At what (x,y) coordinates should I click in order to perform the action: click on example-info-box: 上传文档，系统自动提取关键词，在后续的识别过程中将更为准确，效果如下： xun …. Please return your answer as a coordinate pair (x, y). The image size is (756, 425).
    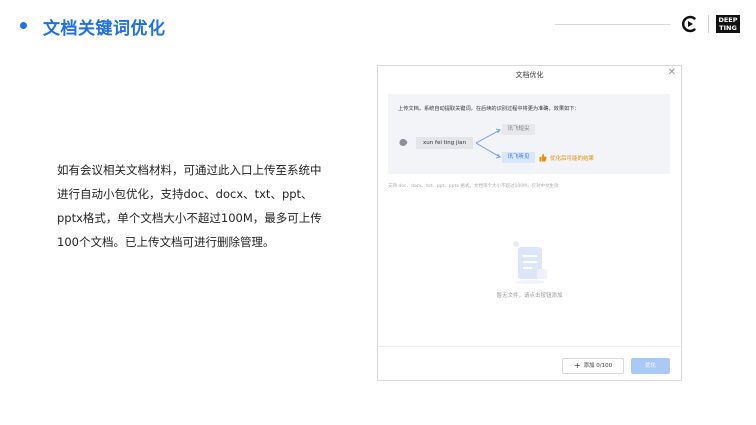
    Looking at the image, I should click on (529, 134).